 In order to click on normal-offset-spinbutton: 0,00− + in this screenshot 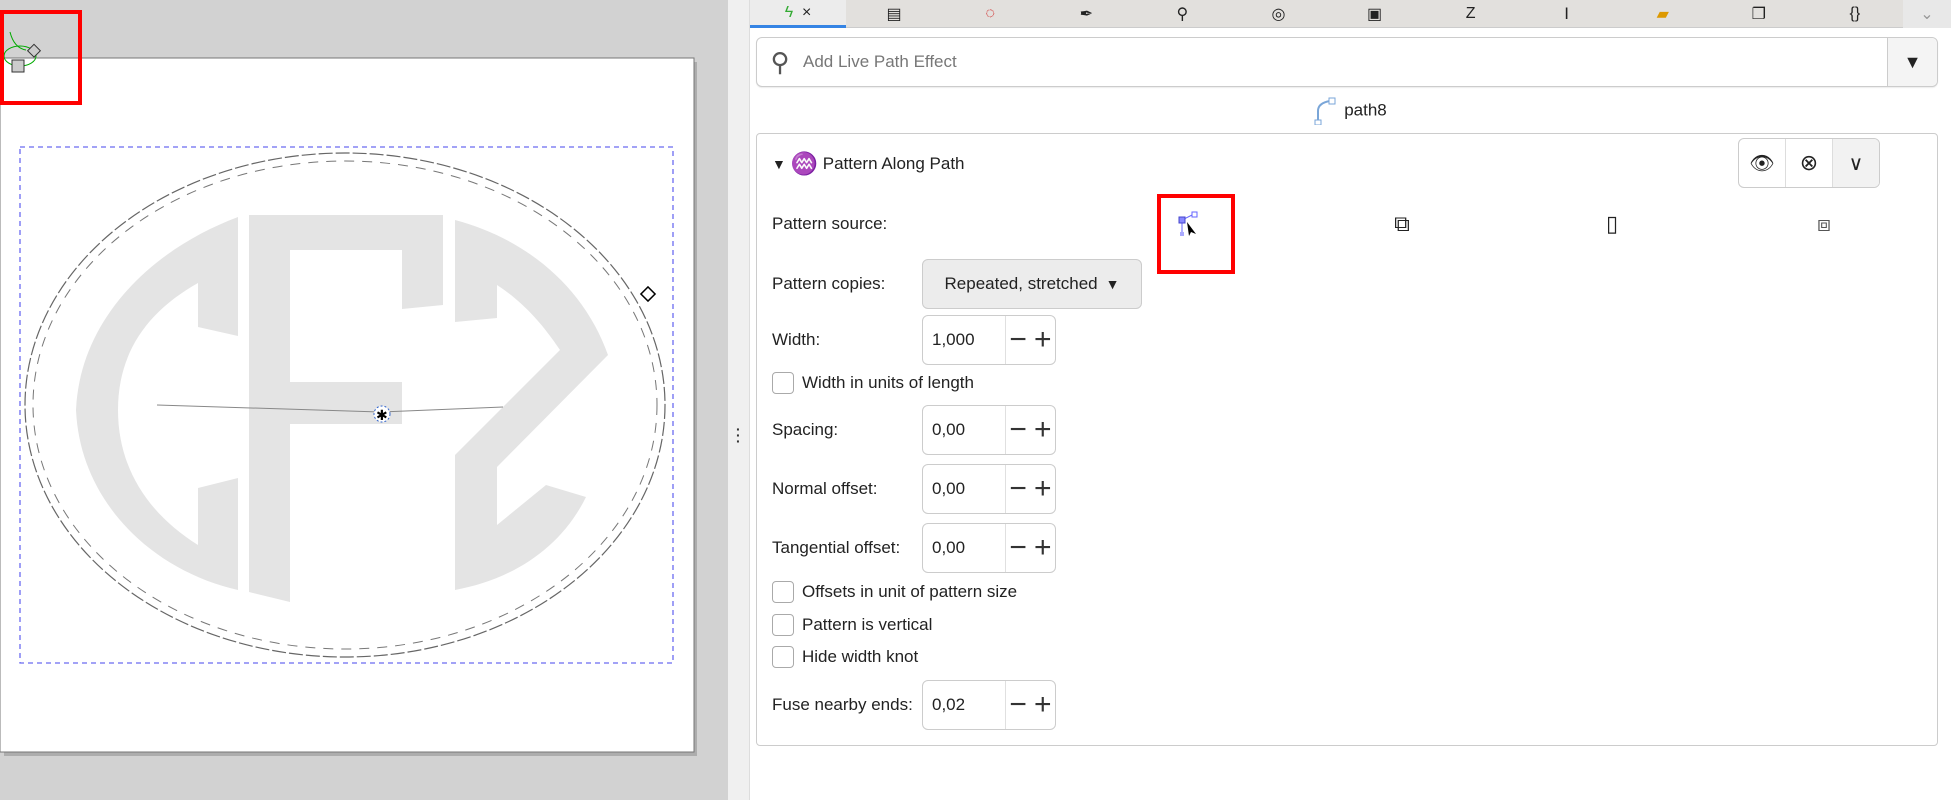, I will do `click(989, 489)`.